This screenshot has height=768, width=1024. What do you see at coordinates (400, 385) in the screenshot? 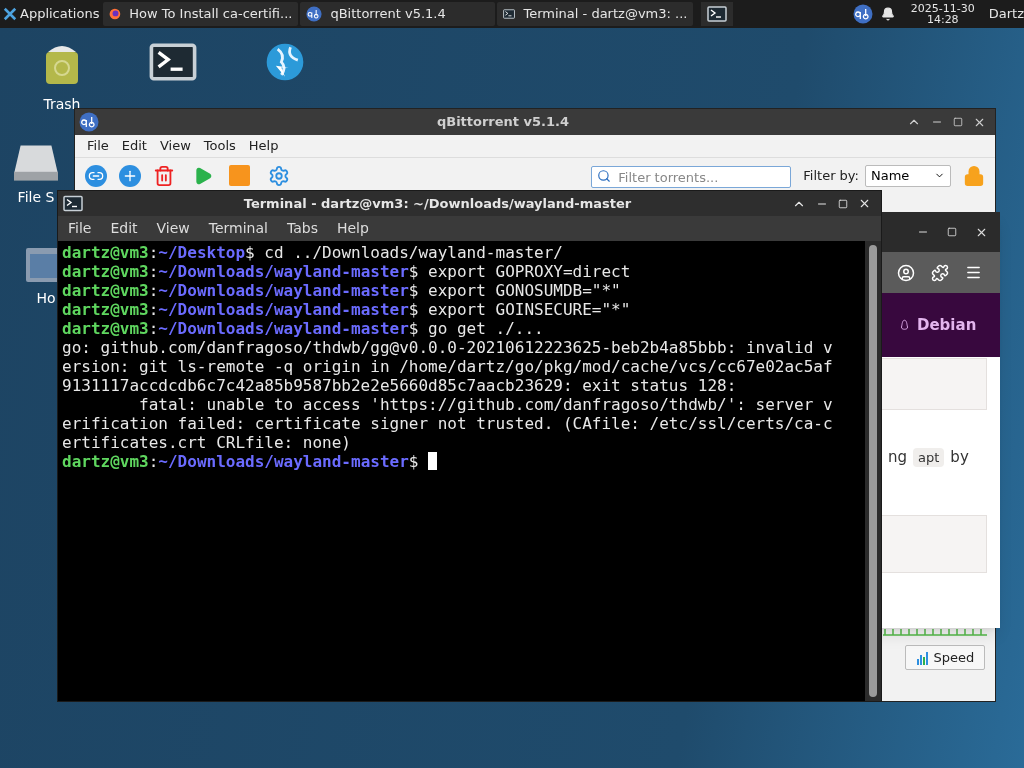
I see `output-line: 9131117accdcdb6c7c42a85b9587bb2e2e5660d85c7aacb23629: exit status 128:` at bounding box center [400, 385].